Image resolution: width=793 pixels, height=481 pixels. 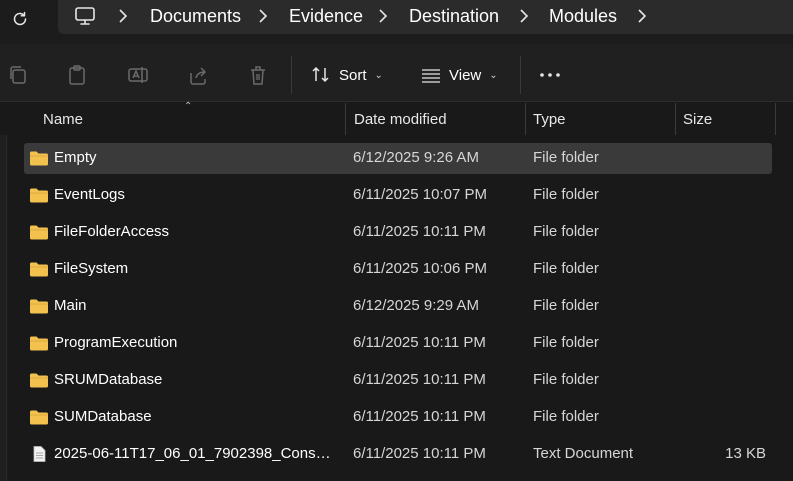 What do you see at coordinates (3, 292) in the screenshot?
I see `navigation-pane-edge` at bounding box center [3, 292].